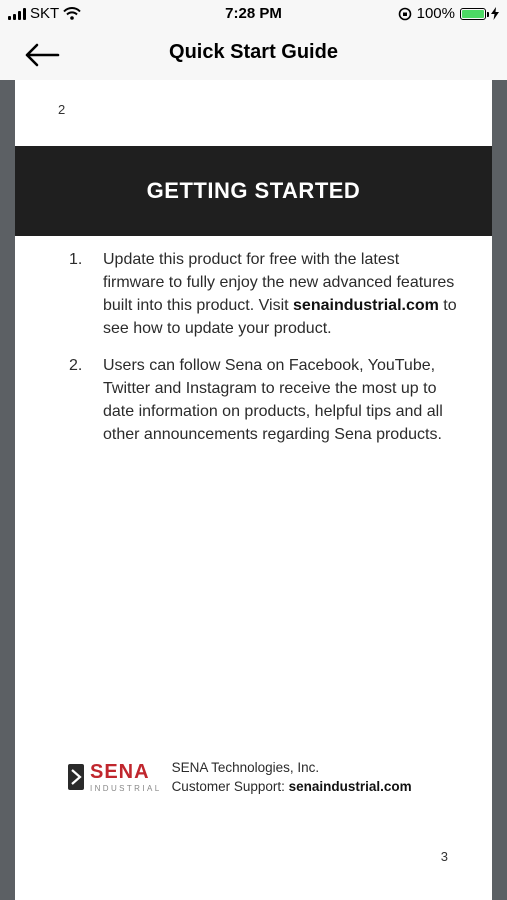  I want to click on battery-fill, so click(473, 13).